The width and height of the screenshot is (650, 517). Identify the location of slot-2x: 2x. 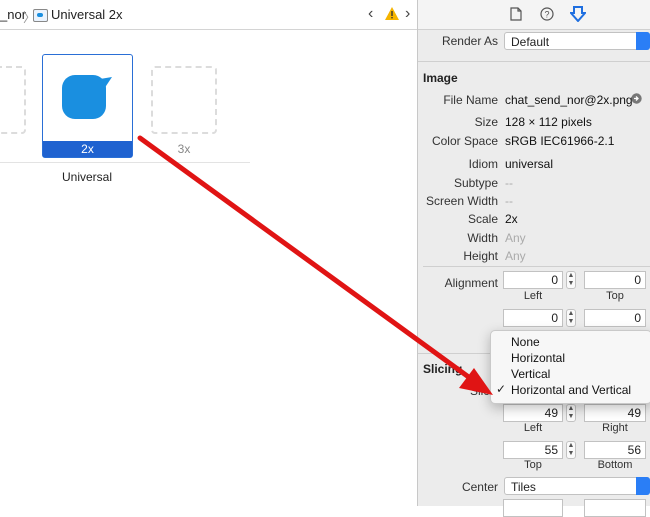
(87, 106).